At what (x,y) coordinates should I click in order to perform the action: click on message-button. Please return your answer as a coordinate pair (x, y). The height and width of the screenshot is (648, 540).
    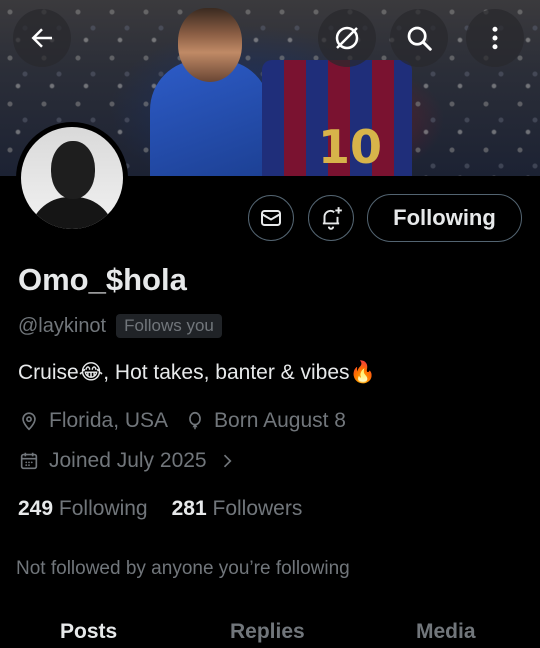
    Looking at the image, I should click on (271, 218).